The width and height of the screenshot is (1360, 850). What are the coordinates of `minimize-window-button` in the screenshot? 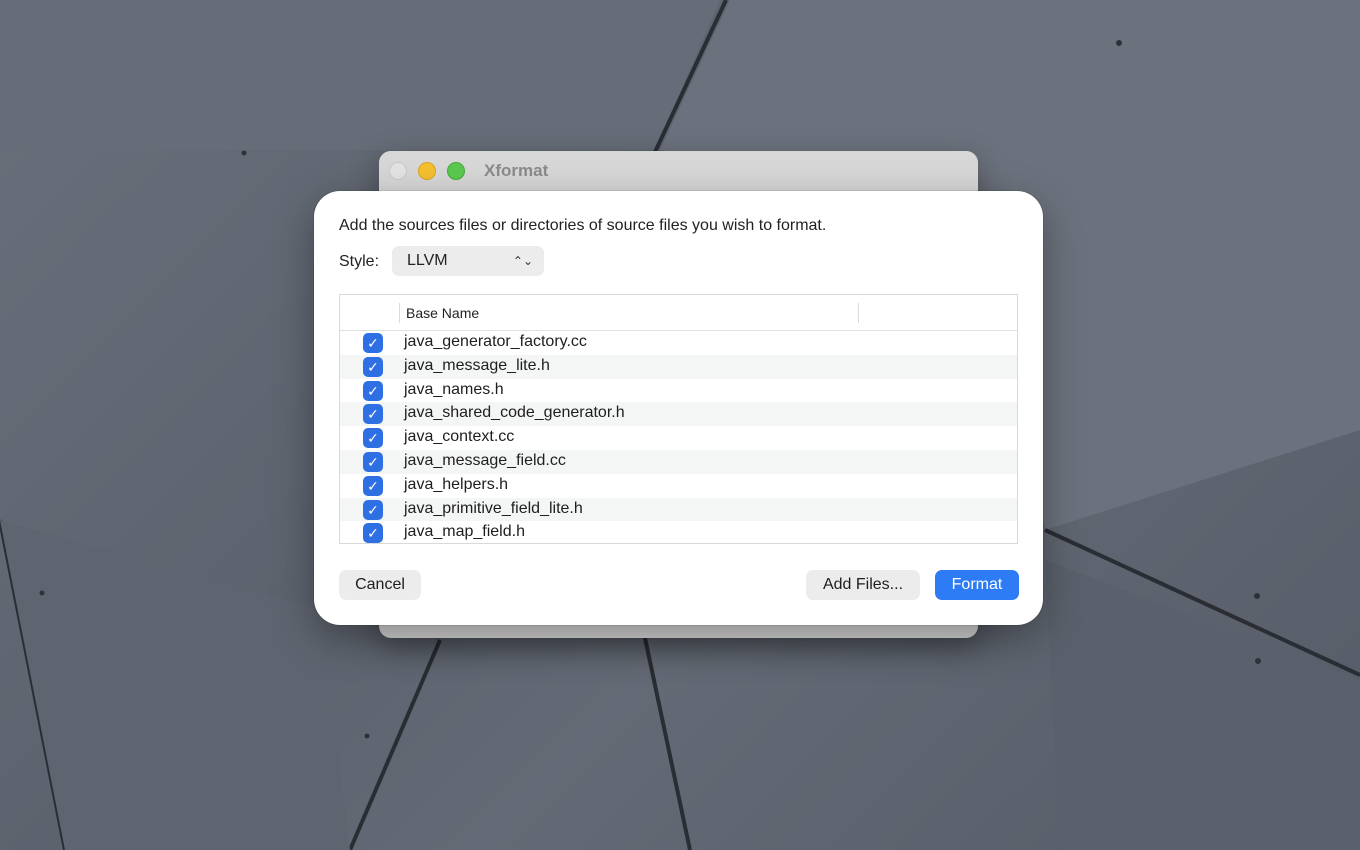 It's located at (427, 171).